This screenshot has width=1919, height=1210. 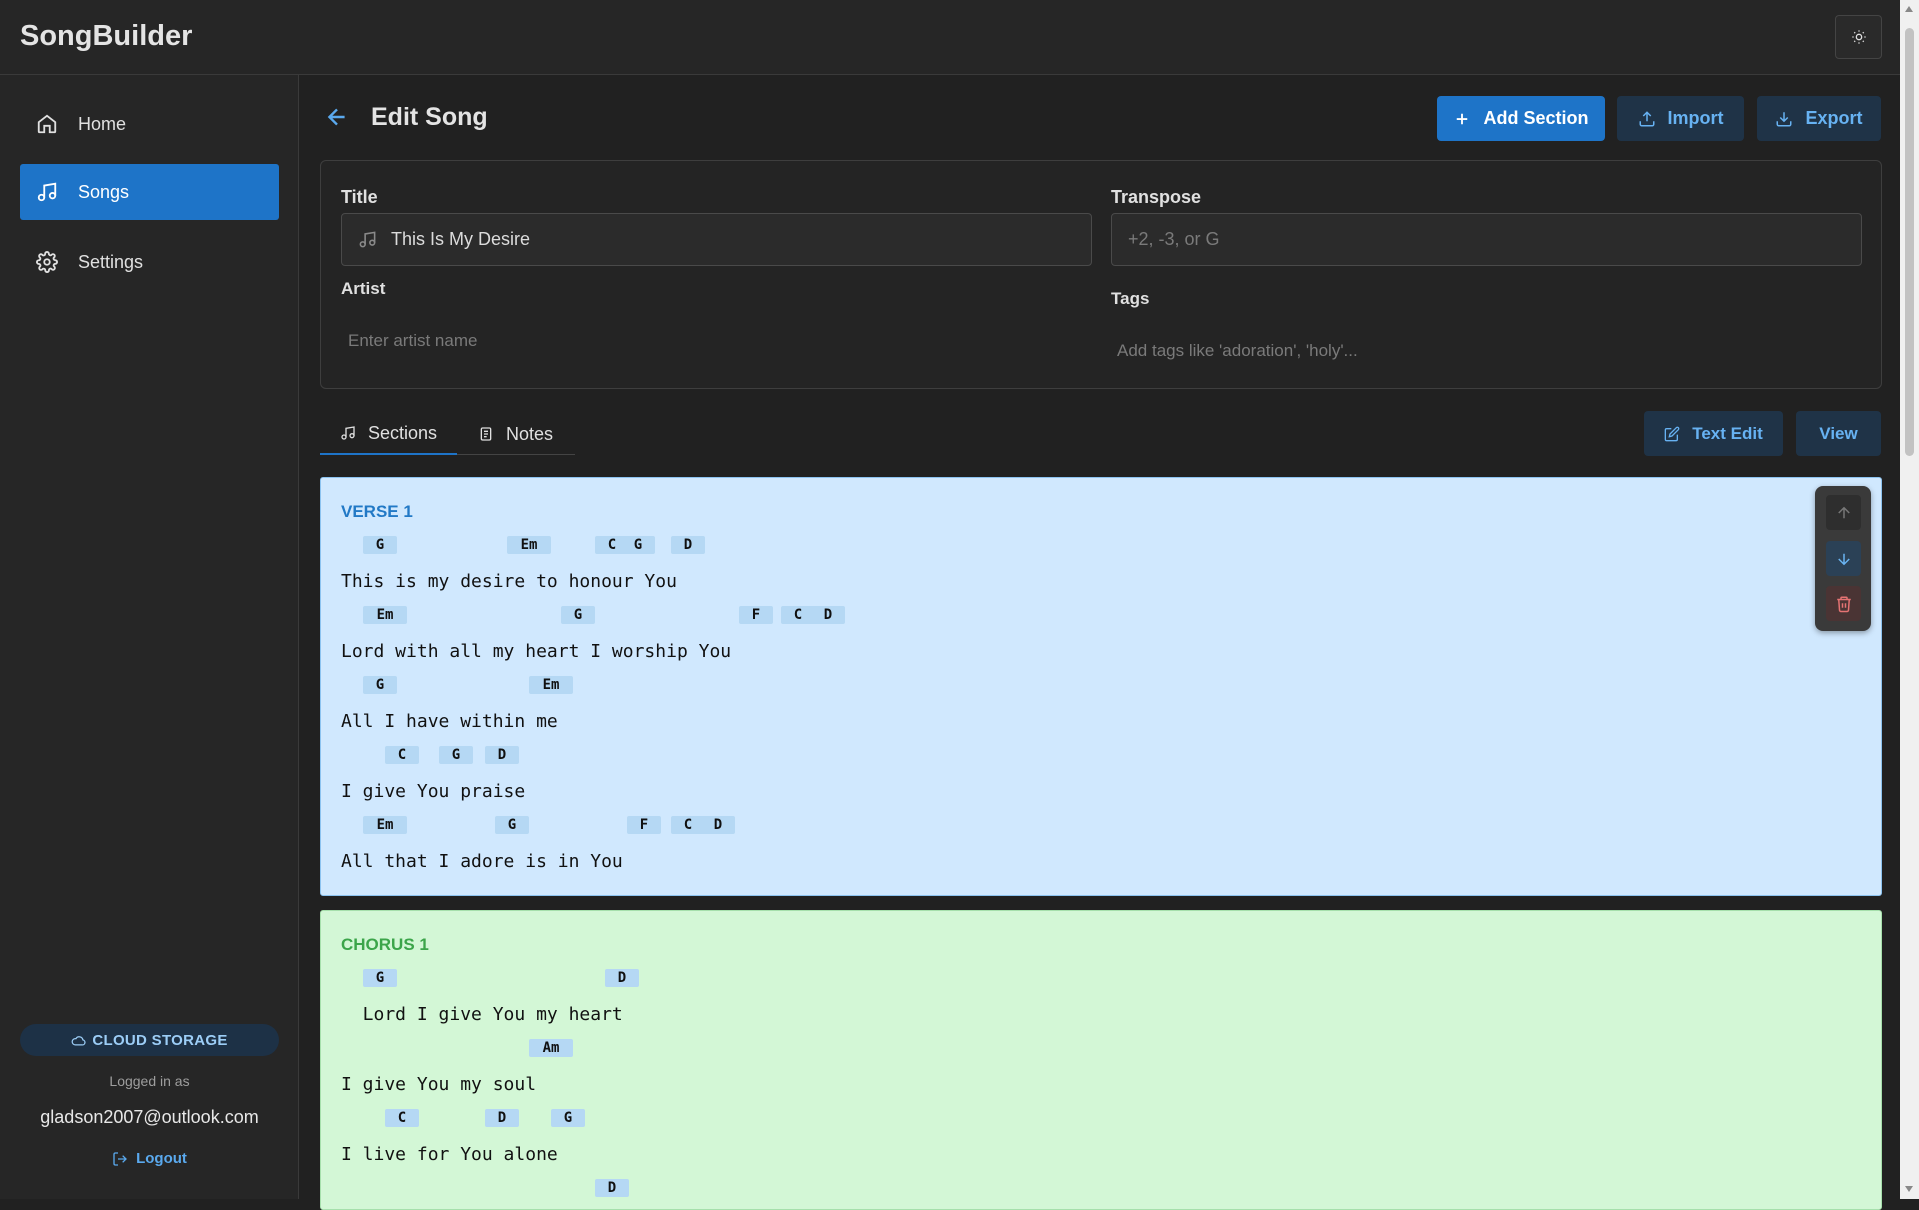 What do you see at coordinates (359, 197) in the screenshot?
I see `title-label: Title` at bounding box center [359, 197].